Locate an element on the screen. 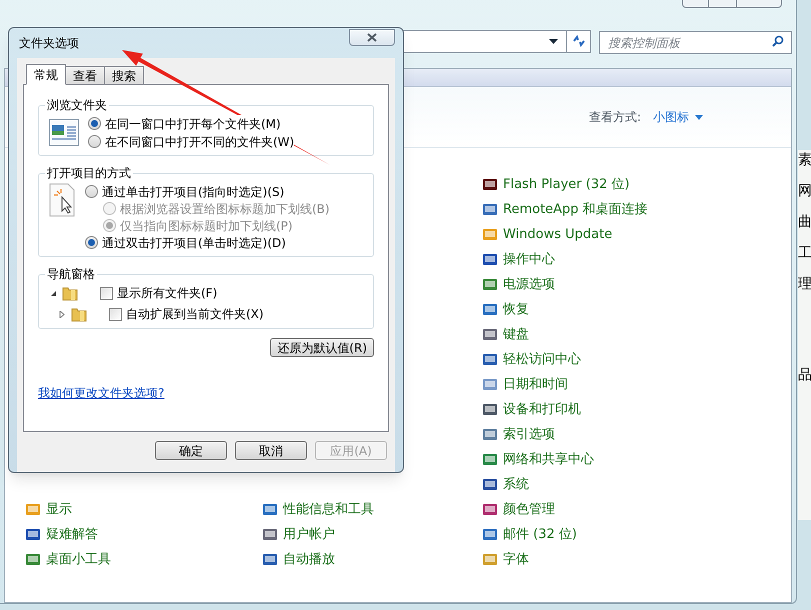 The width and height of the screenshot is (811, 610). tab: 查看 is located at coordinates (85, 75).